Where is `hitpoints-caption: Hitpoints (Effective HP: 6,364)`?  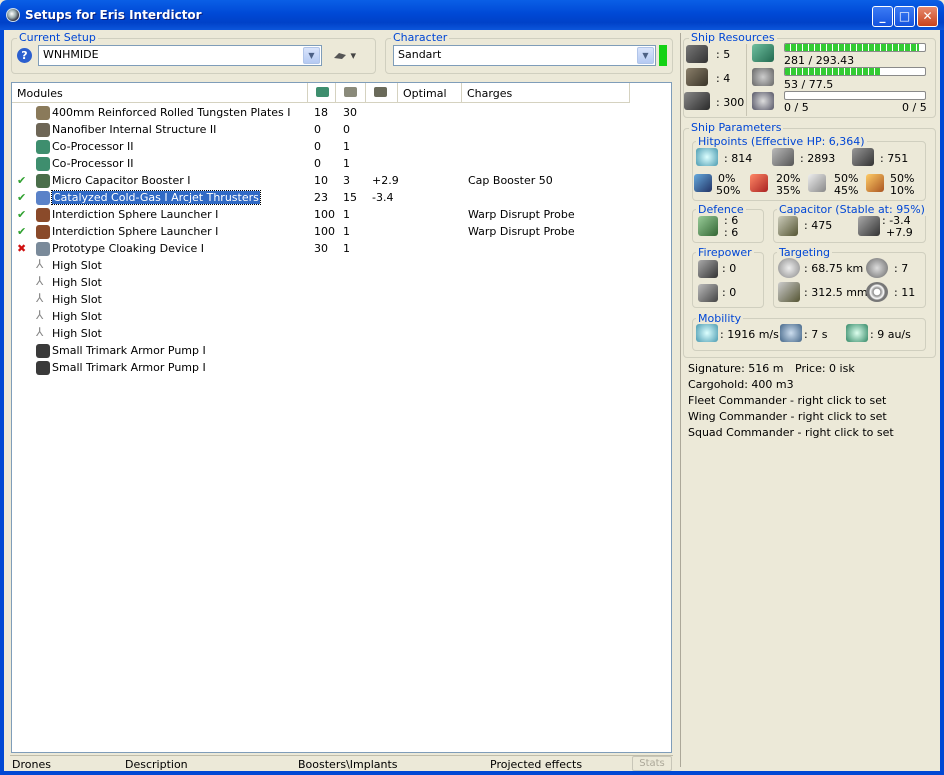 hitpoints-caption: Hitpoints (Effective HP: 6,364) is located at coordinates (781, 141).